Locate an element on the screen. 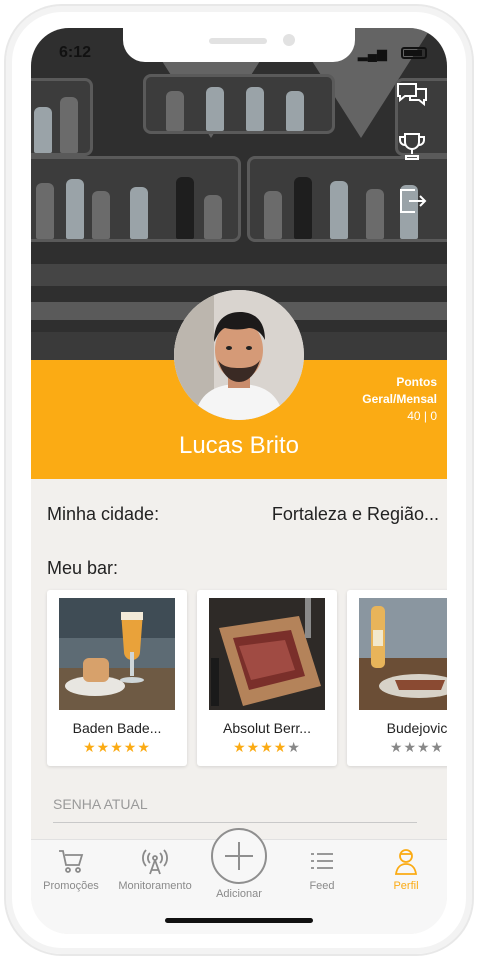 The image size is (478, 960). tab-feed: Feed is located at coordinates (322, 869).